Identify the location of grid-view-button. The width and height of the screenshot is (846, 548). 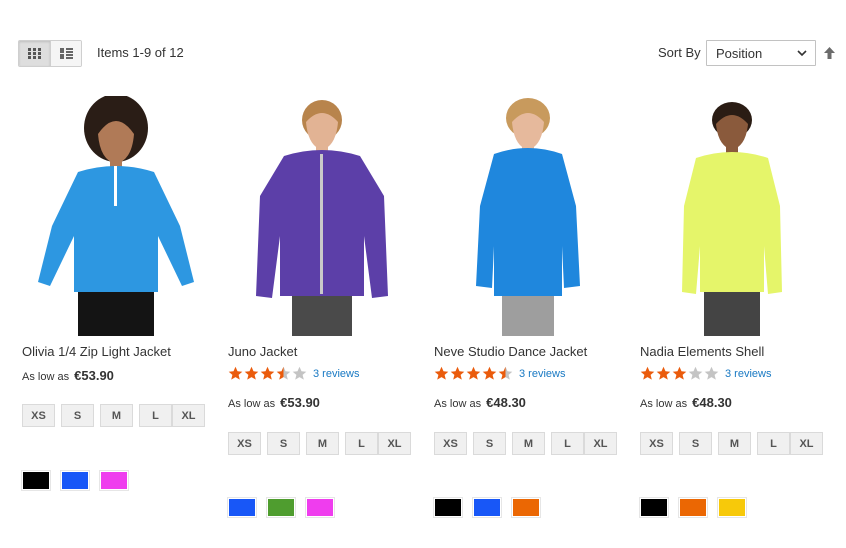
(34, 53).